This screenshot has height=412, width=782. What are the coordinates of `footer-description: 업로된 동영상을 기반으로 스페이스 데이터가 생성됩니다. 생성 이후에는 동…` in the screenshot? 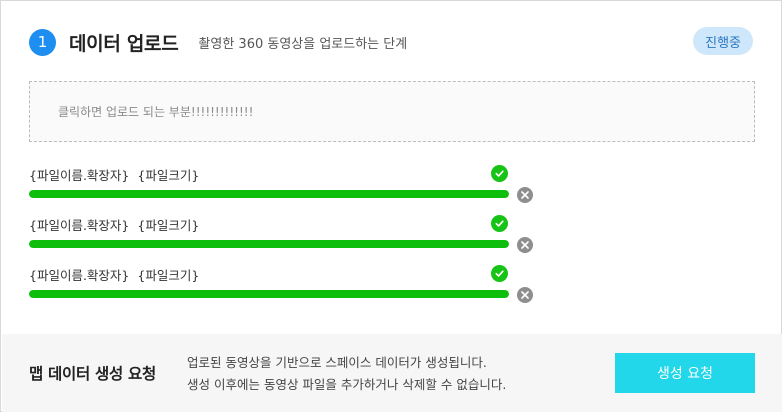 It's located at (346, 374).